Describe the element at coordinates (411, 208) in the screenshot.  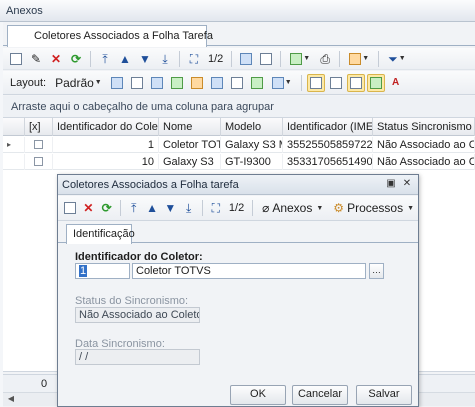
I see `chevron-down-icon: ▼` at that location.